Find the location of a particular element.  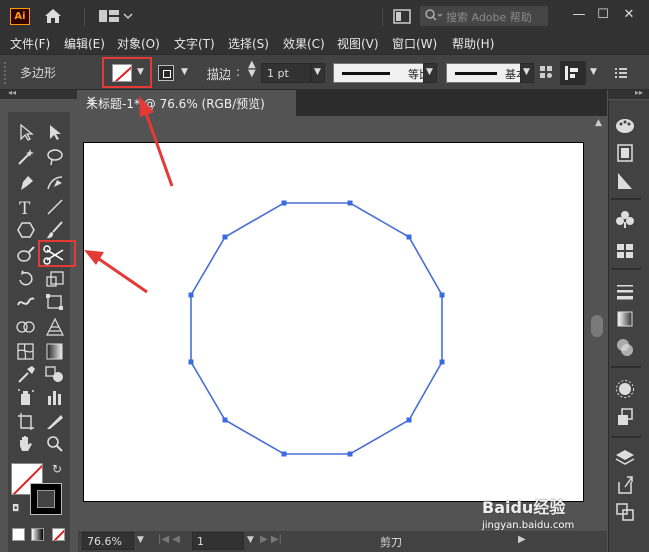

stroke-panel-icon is located at coordinates (625, 291).